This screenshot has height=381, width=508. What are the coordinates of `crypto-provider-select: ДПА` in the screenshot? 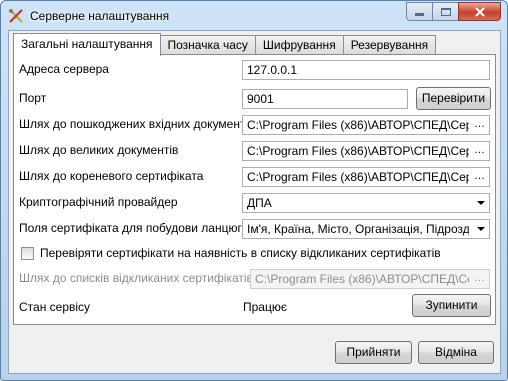 It's located at (366, 203).